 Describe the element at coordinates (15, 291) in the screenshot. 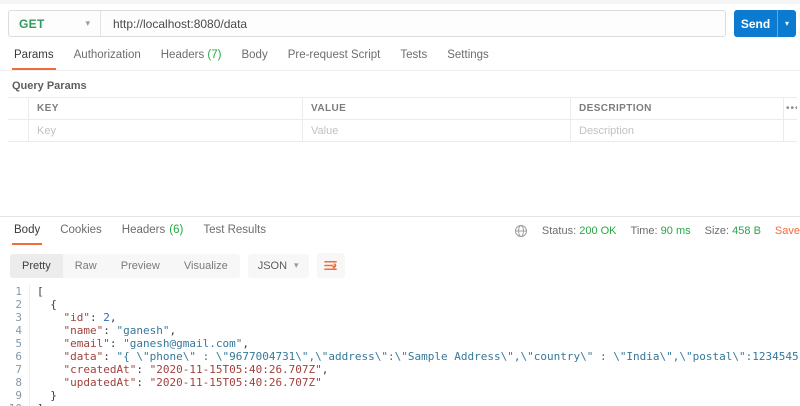

I see `line-number: 1` at that location.